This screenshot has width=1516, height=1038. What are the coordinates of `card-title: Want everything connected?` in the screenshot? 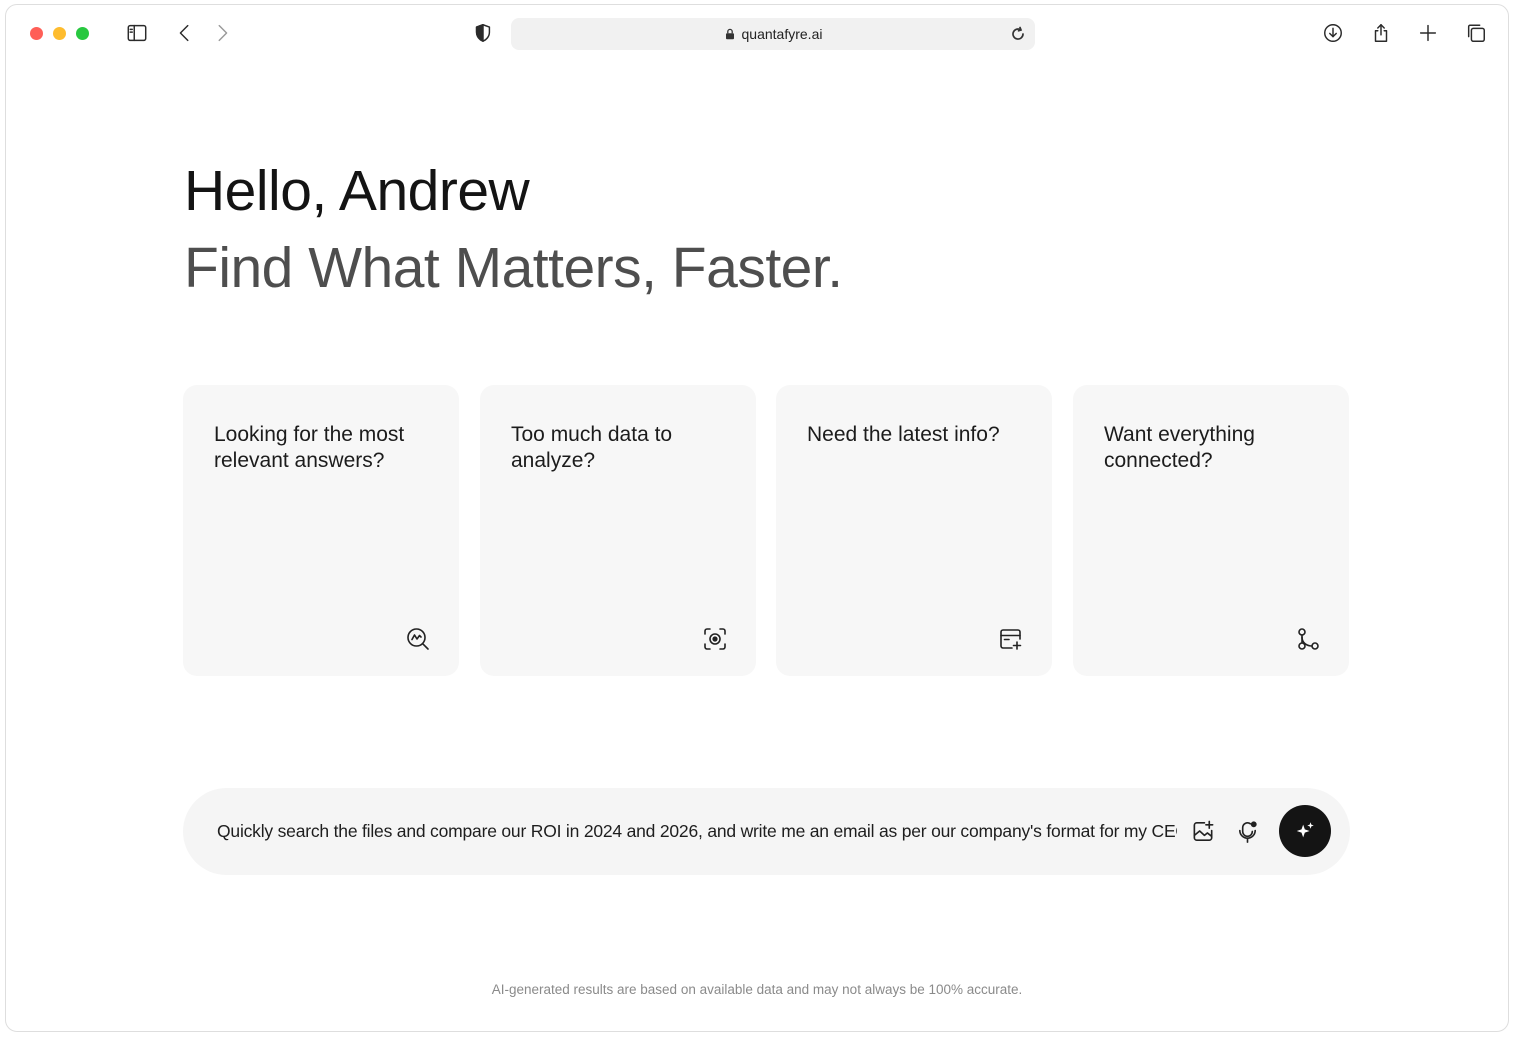 It's located at (1179, 447).